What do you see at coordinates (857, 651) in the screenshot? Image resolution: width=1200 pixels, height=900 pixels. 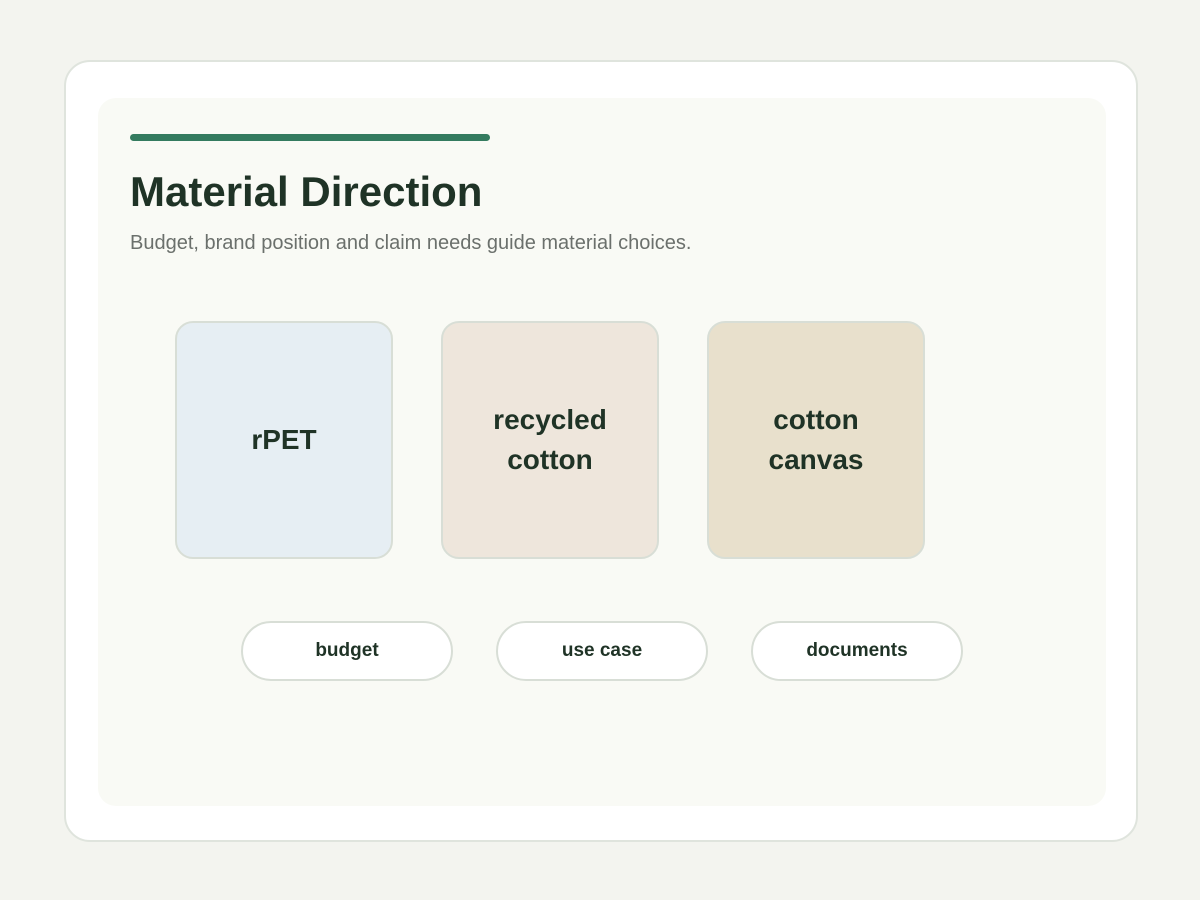 I see `documents-pill-button: documents` at bounding box center [857, 651].